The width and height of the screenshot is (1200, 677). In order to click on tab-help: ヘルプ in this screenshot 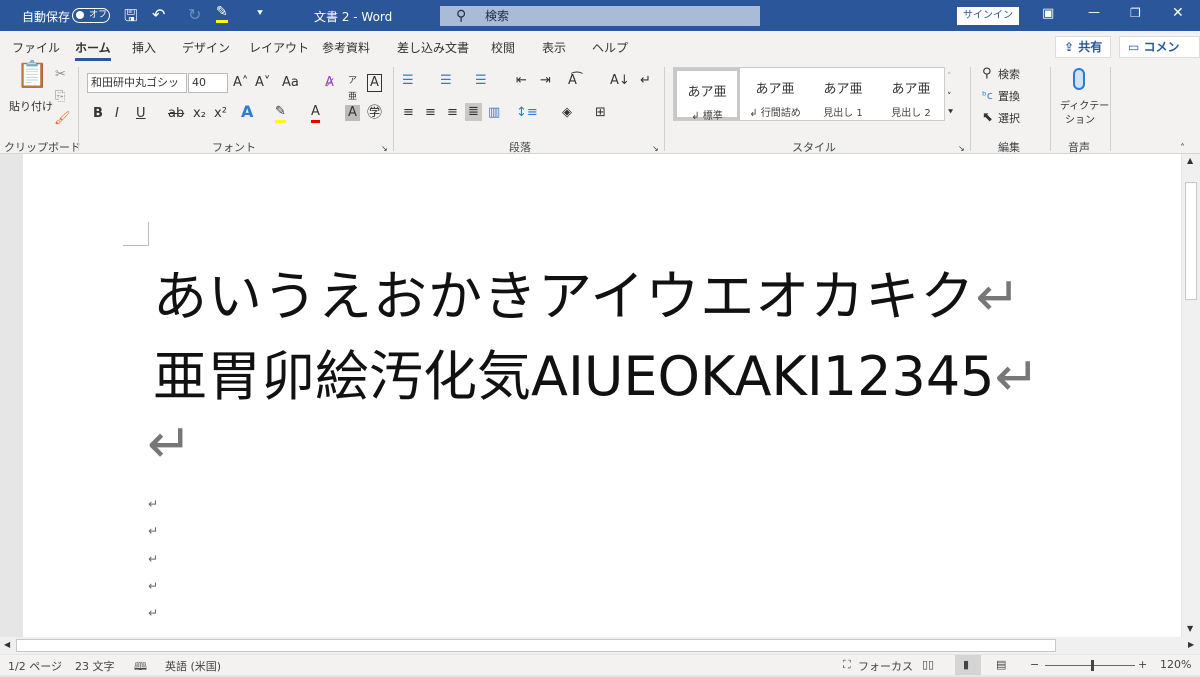, I will do `click(610, 47)`.